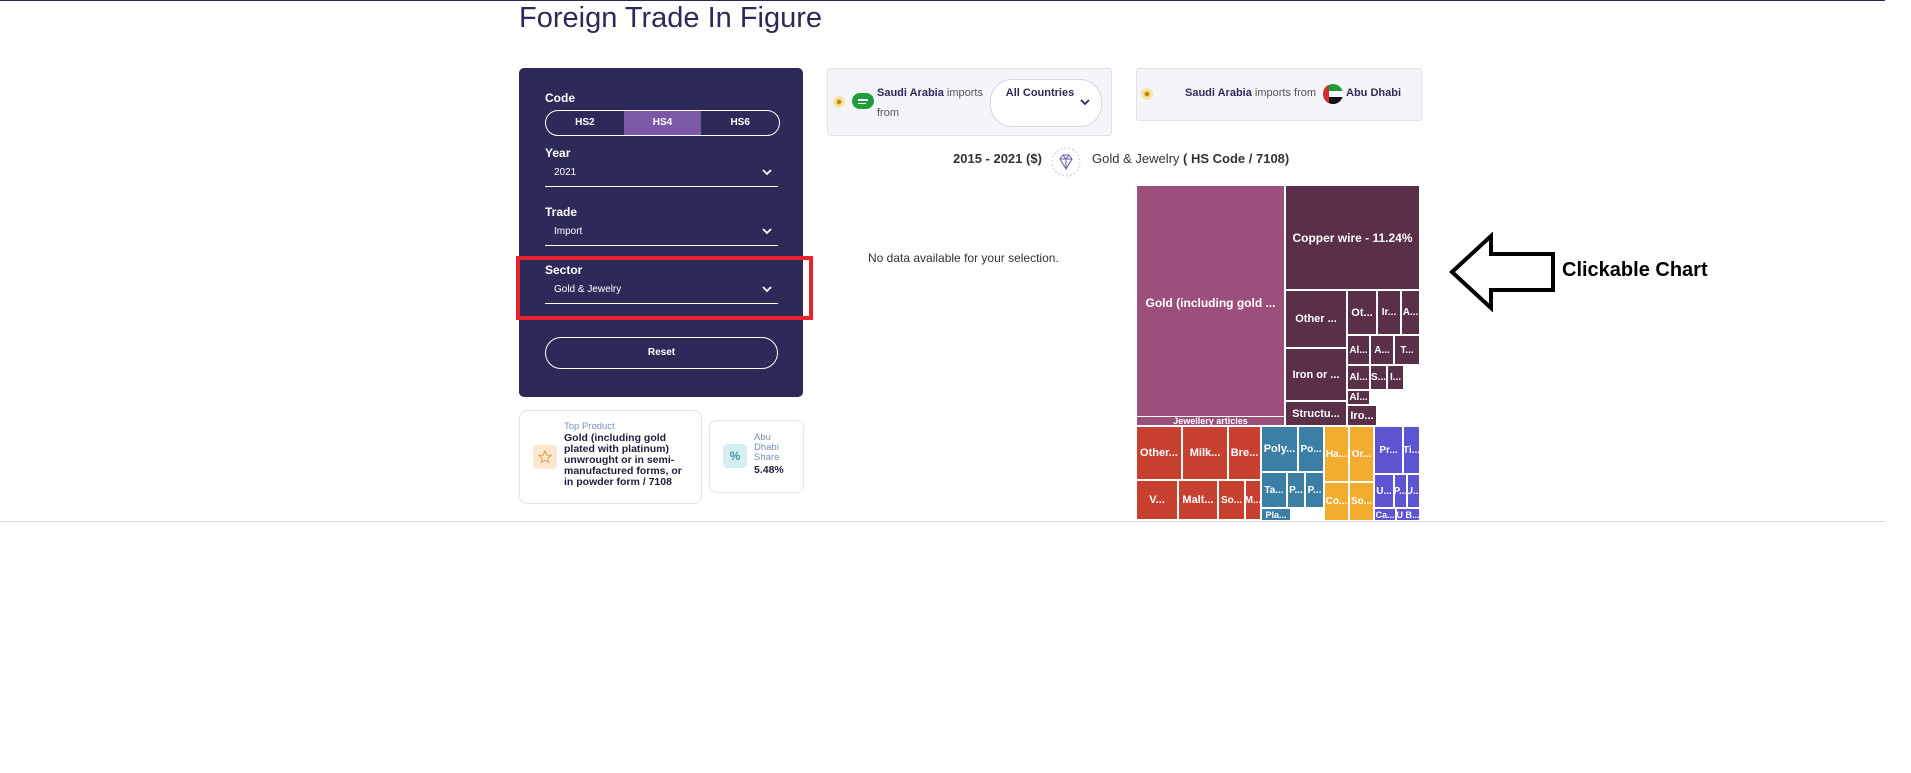  Describe the element at coordinates (1352, 237) in the screenshot. I see `treemap-cell: Copper wire - 11.24%` at that location.